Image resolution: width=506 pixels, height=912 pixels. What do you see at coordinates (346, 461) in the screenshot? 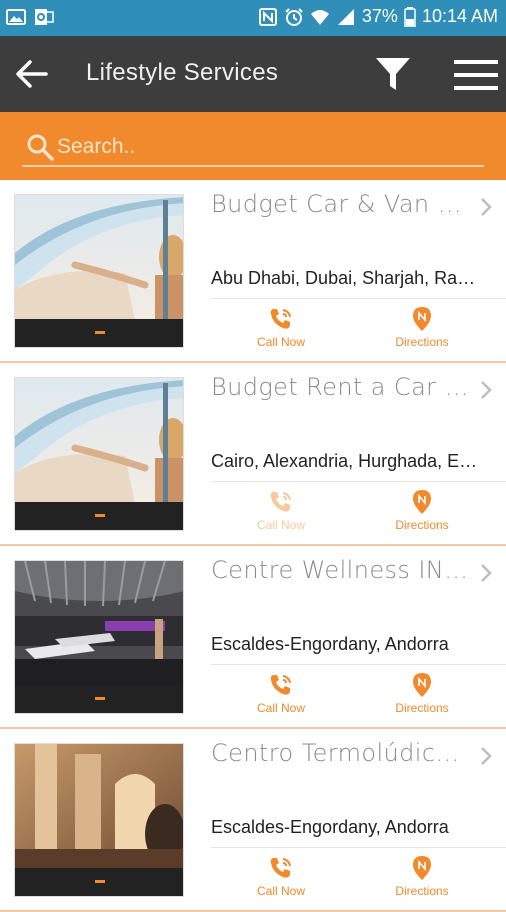
I see `listing-location: Cairo, Alexandria, Hurghada, Egypt` at bounding box center [346, 461].